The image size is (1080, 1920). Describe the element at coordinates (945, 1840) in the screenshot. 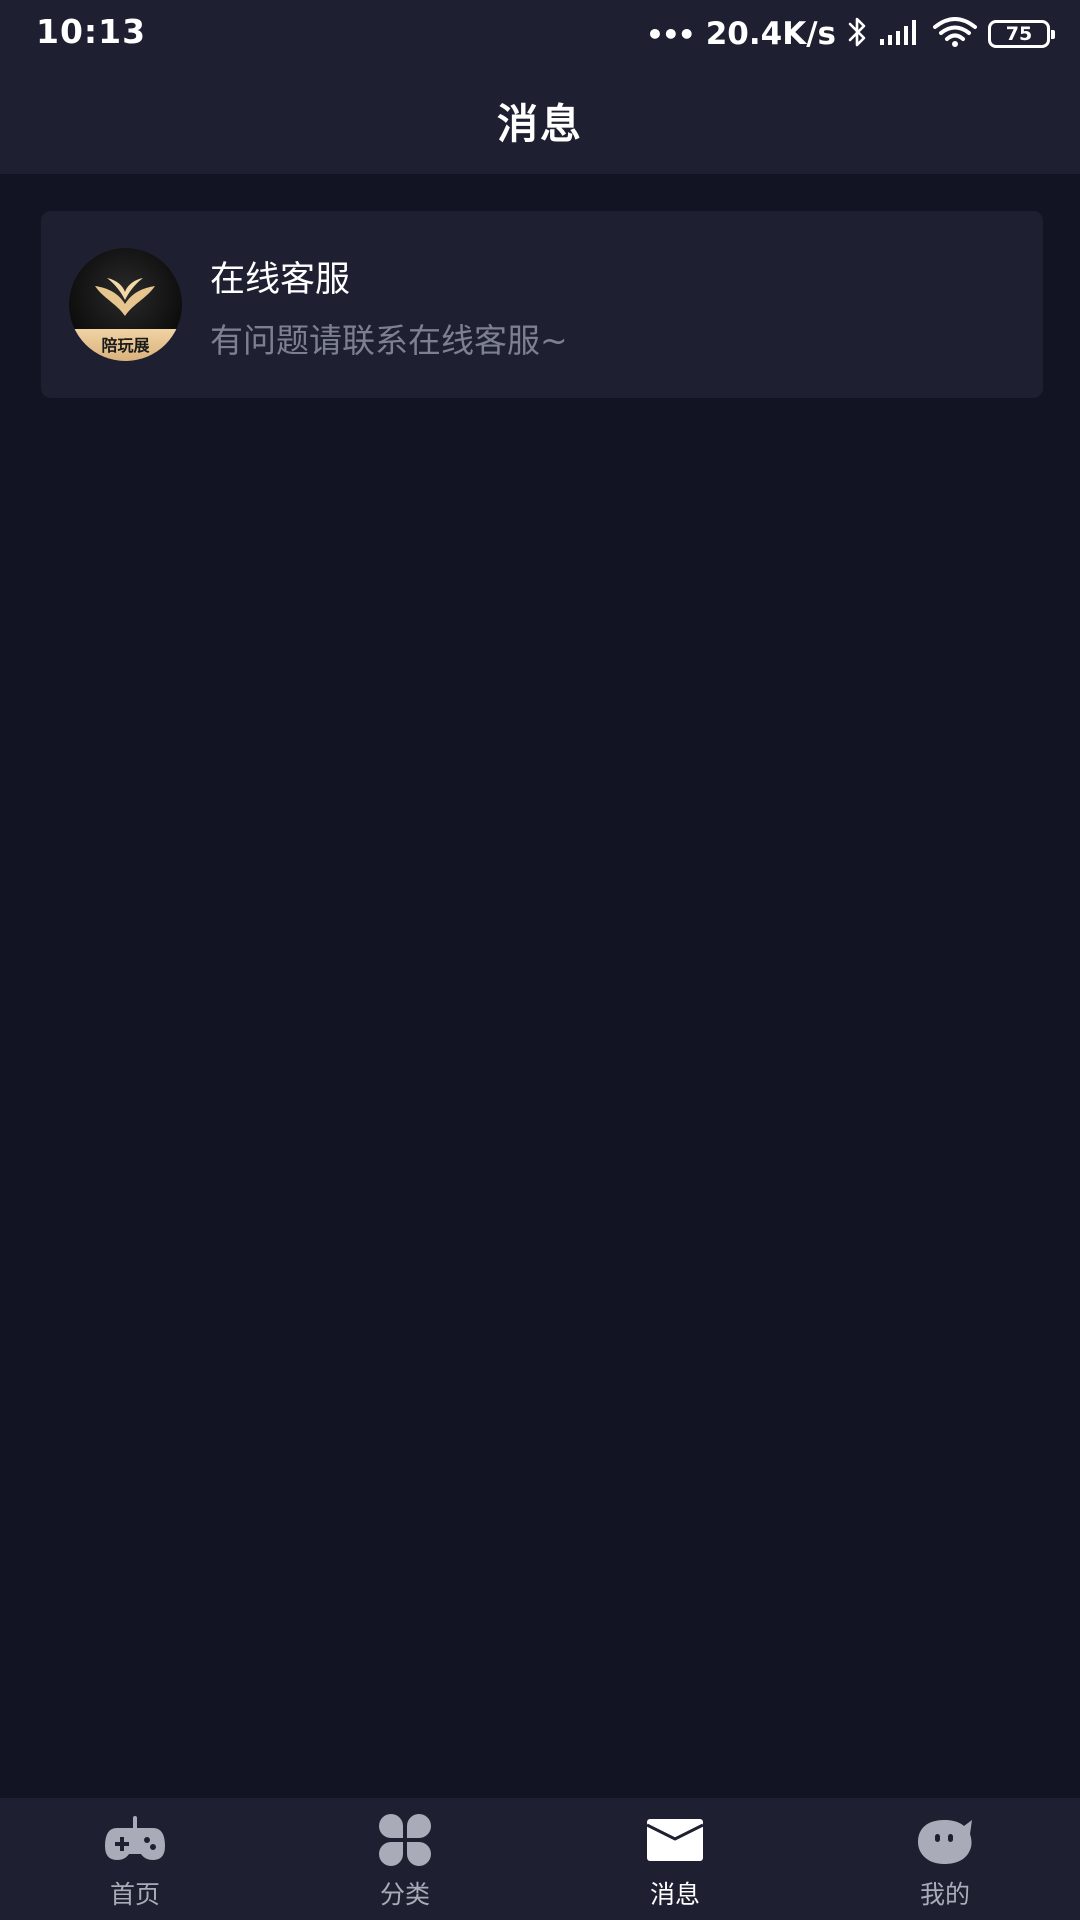

I see `face-icon` at that location.